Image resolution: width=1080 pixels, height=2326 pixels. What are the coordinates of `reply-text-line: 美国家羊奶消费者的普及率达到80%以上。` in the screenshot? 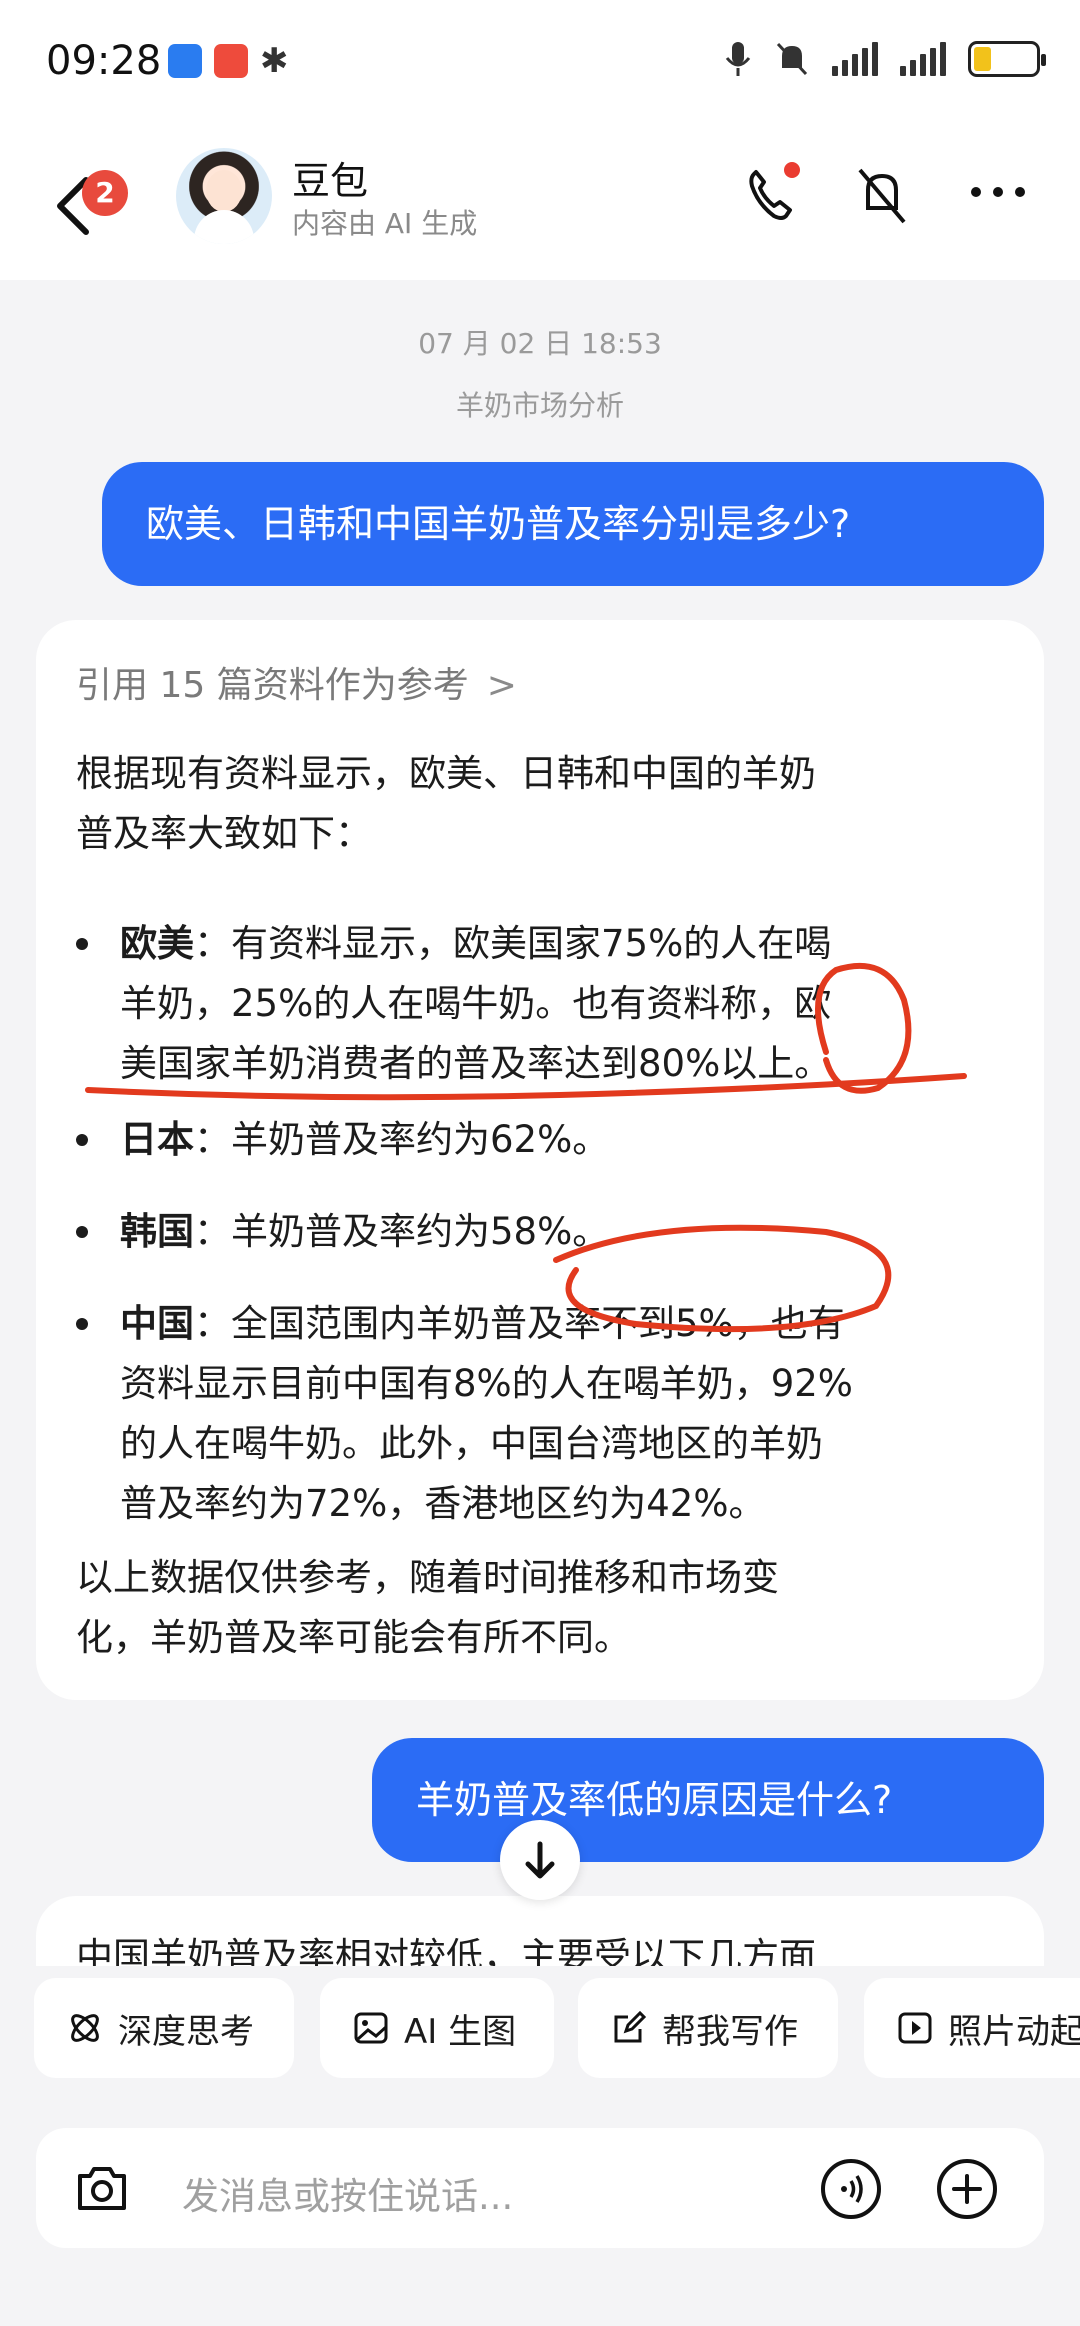 It's located at (476, 1063).